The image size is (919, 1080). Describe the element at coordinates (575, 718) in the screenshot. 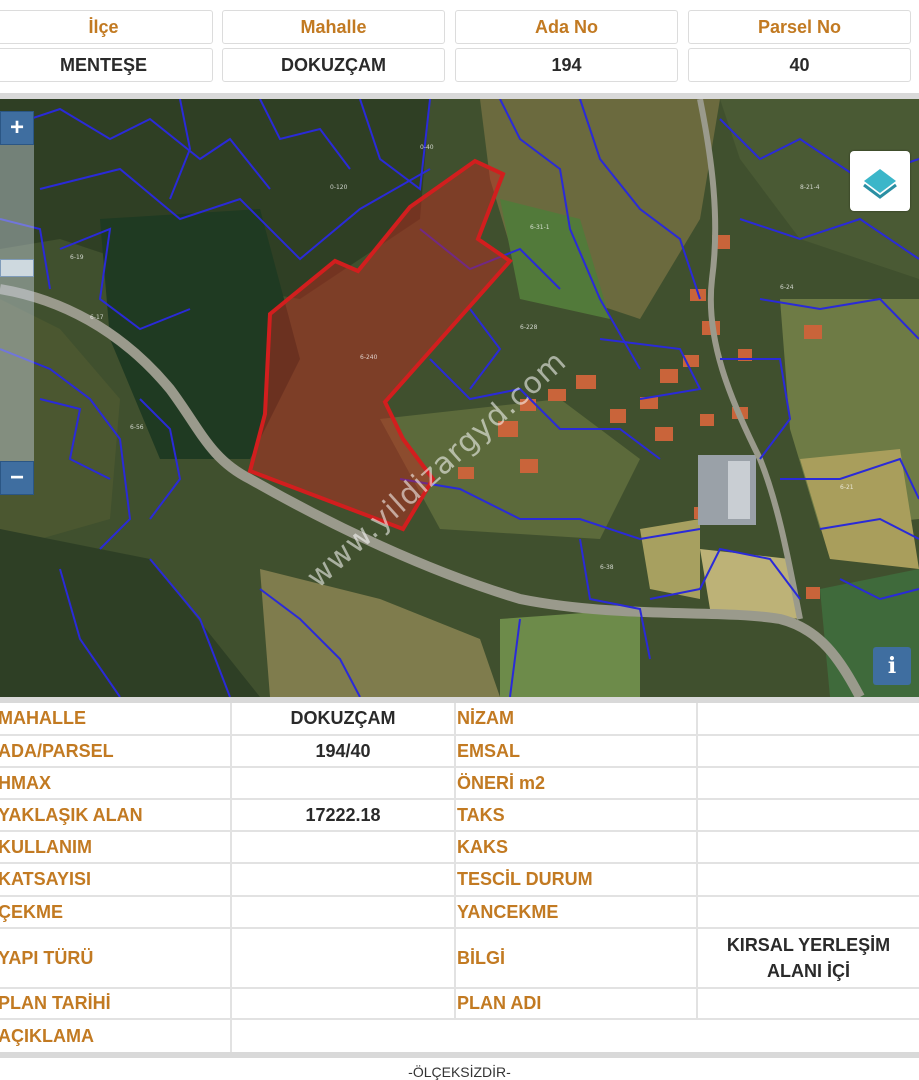

I see `row-label: NİZAM` at that location.